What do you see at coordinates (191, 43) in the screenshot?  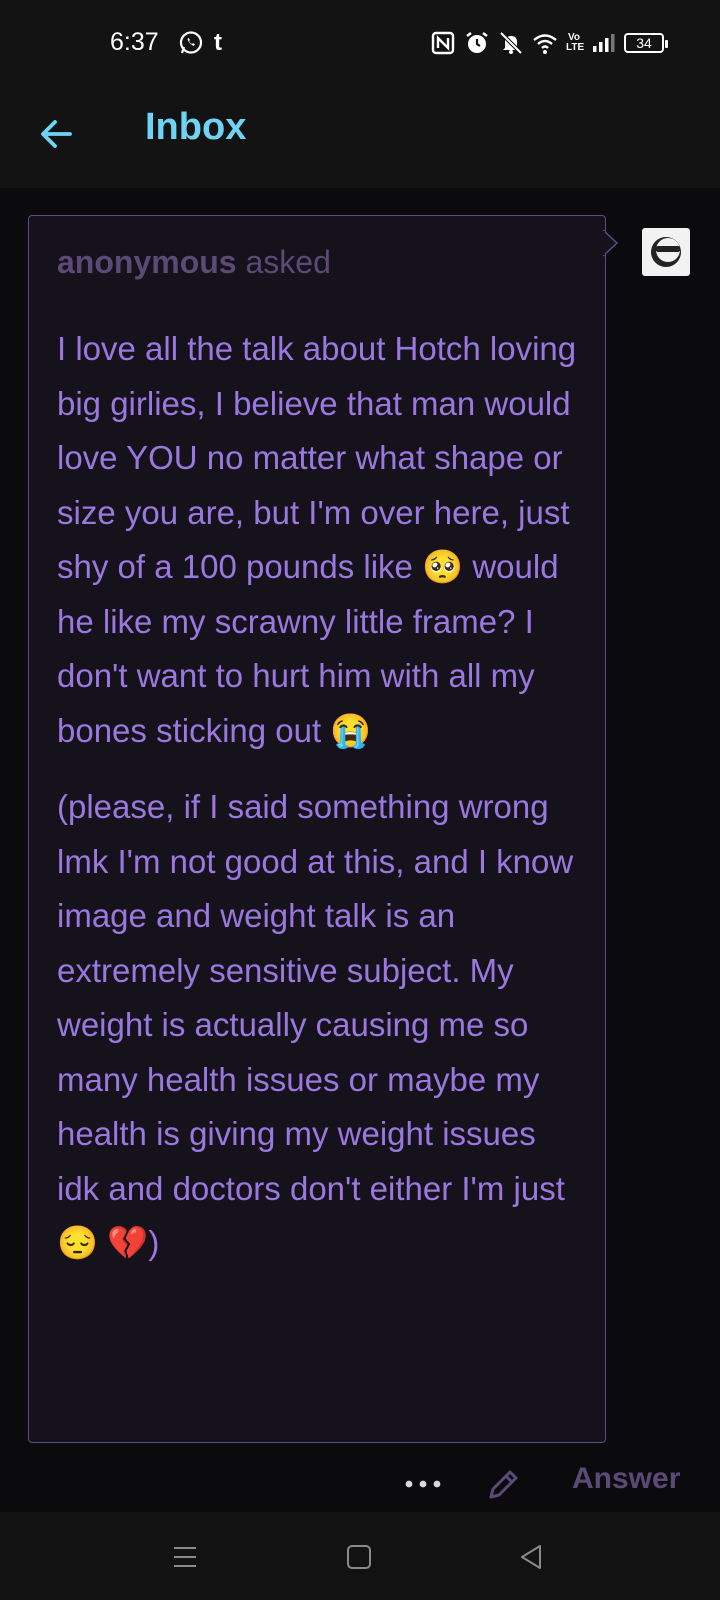 I see `whatsapp-icon` at bounding box center [191, 43].